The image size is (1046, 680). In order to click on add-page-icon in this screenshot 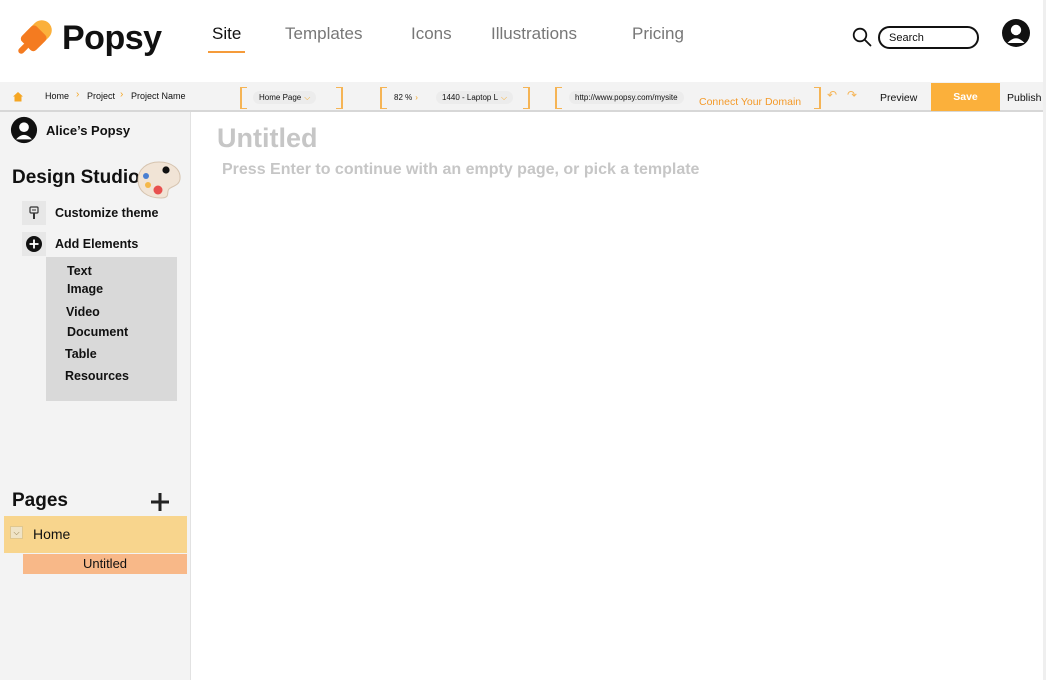, I will do `click(160, 502)`.